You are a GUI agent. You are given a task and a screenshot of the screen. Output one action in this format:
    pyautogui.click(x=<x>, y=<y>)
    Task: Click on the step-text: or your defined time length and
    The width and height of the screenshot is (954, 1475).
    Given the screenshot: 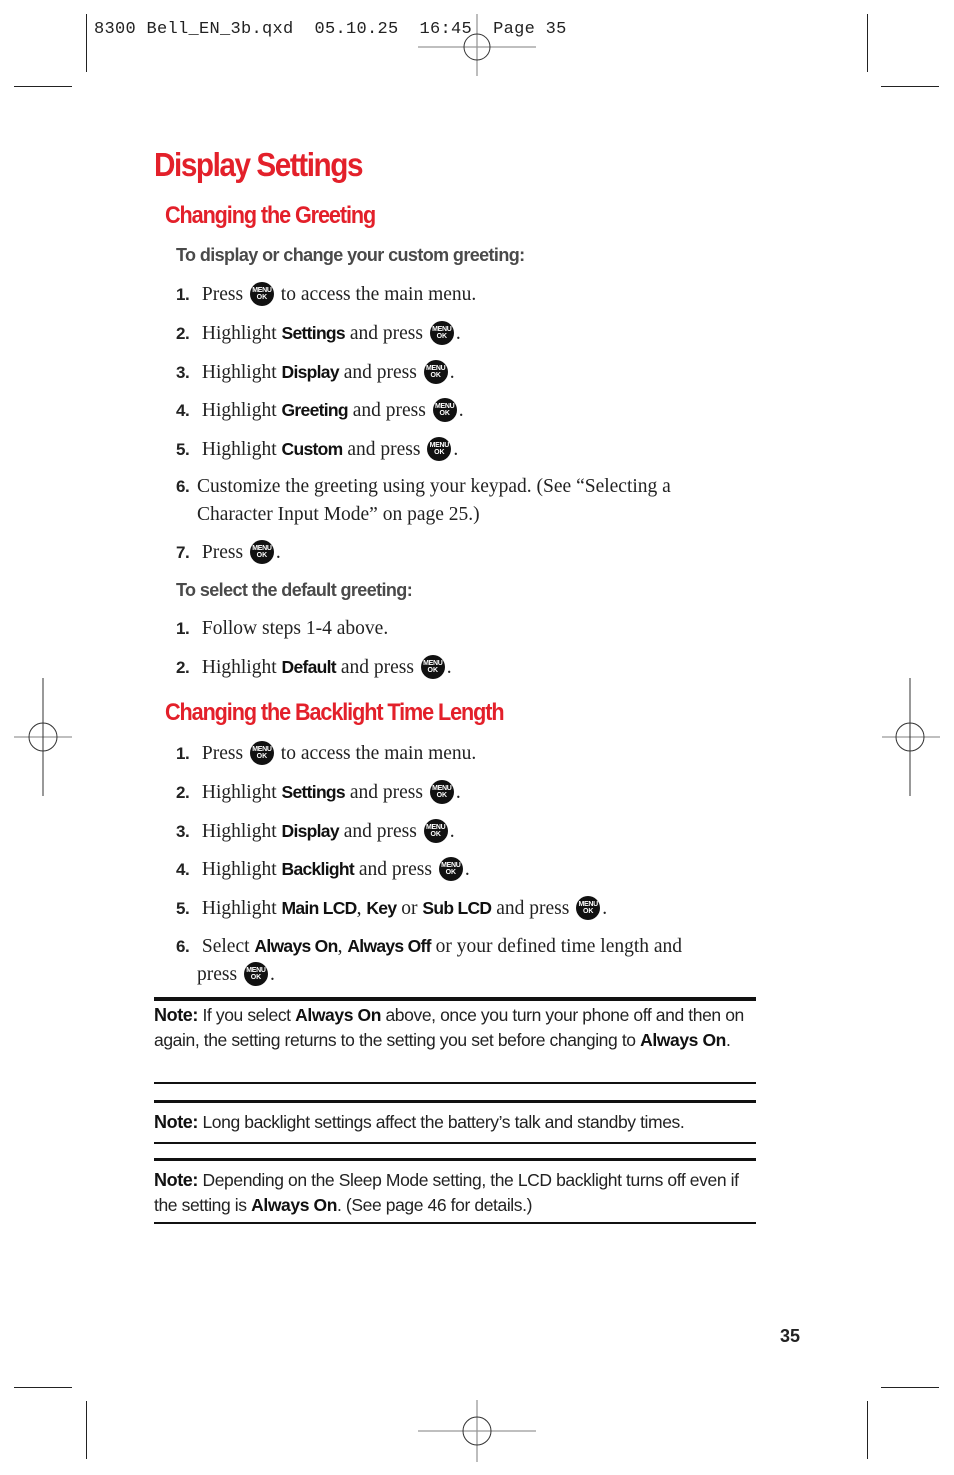 What is the action you would take?
    pyautogui.click(x=559, y=946)
    